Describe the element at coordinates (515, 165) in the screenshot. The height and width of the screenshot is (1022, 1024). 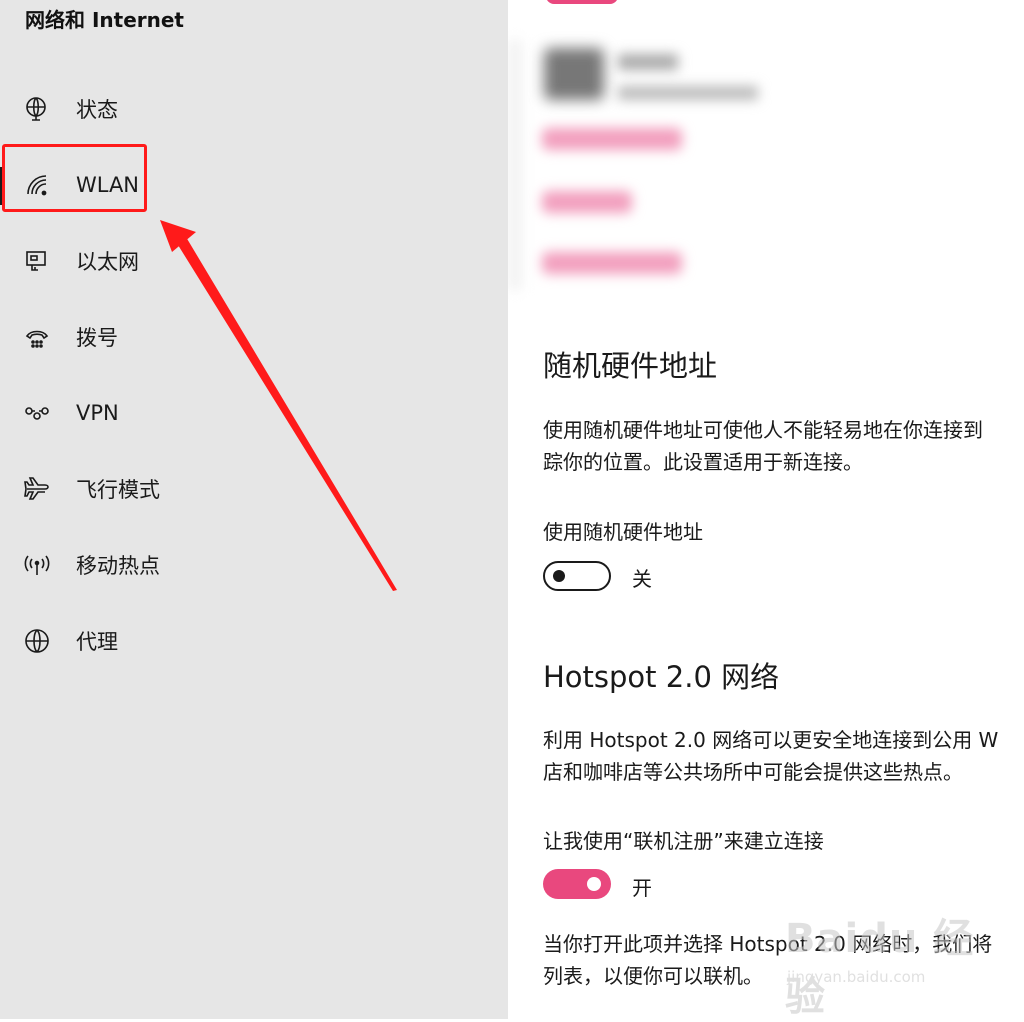
I see `blur-edge` at that location.